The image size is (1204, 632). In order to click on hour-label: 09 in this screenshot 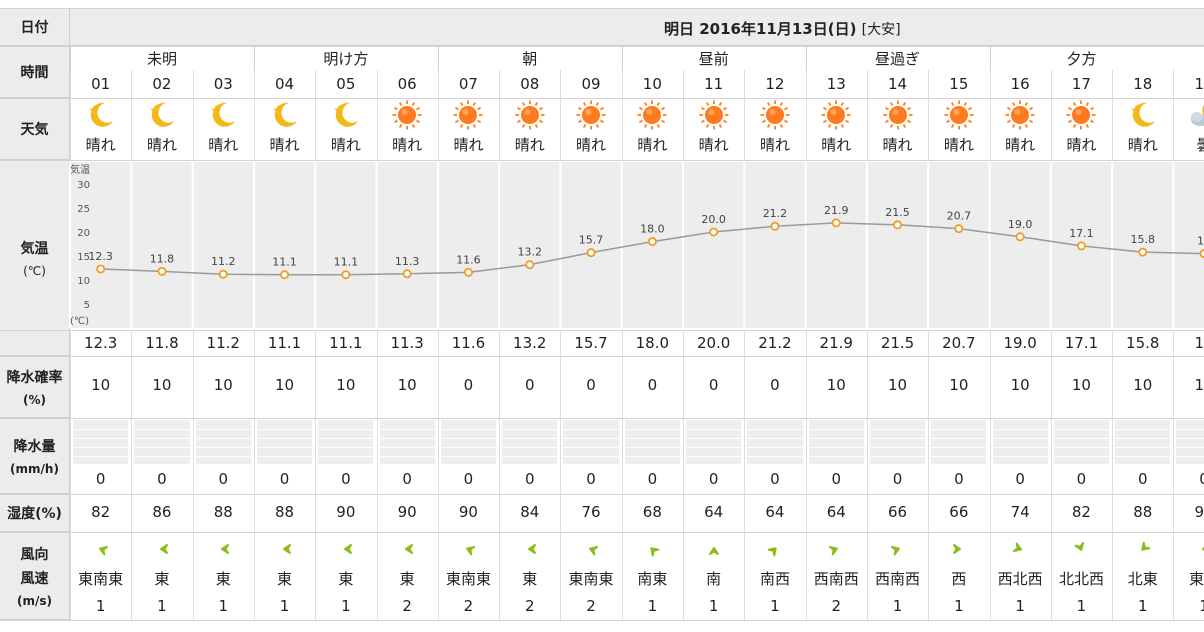, I will do `click(591, 84)`.